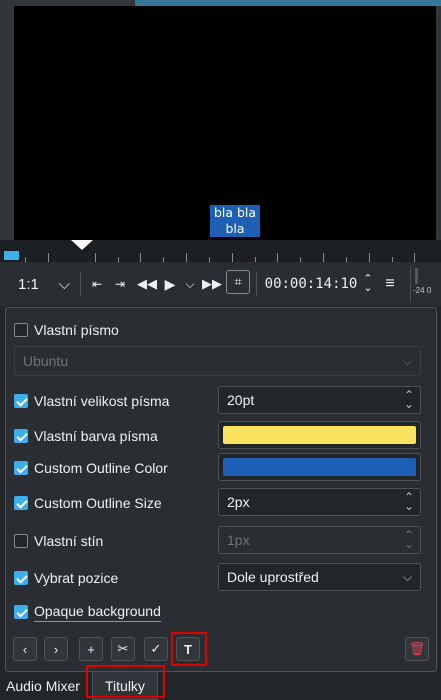 The height and width of the screenshot is (700, 441). I want to click on select-position-checkbox: Vybrat pozice, so click(66, 578).